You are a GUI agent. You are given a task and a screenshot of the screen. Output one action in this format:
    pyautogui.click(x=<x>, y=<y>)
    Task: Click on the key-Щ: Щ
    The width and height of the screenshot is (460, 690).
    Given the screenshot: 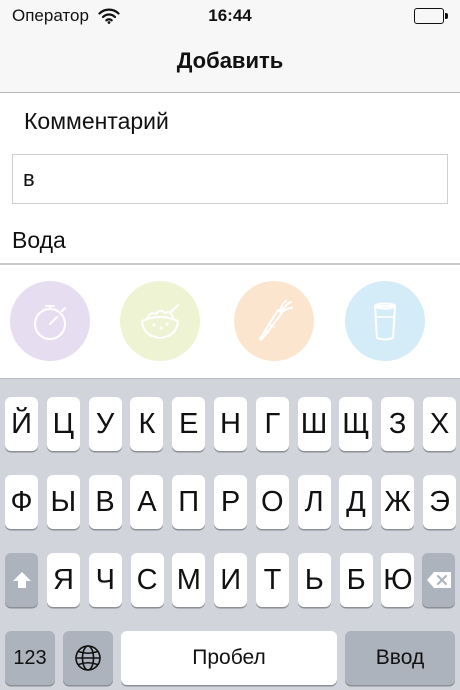 What is the action you would take?
    pyautogui.click(x=356, y=424)
    